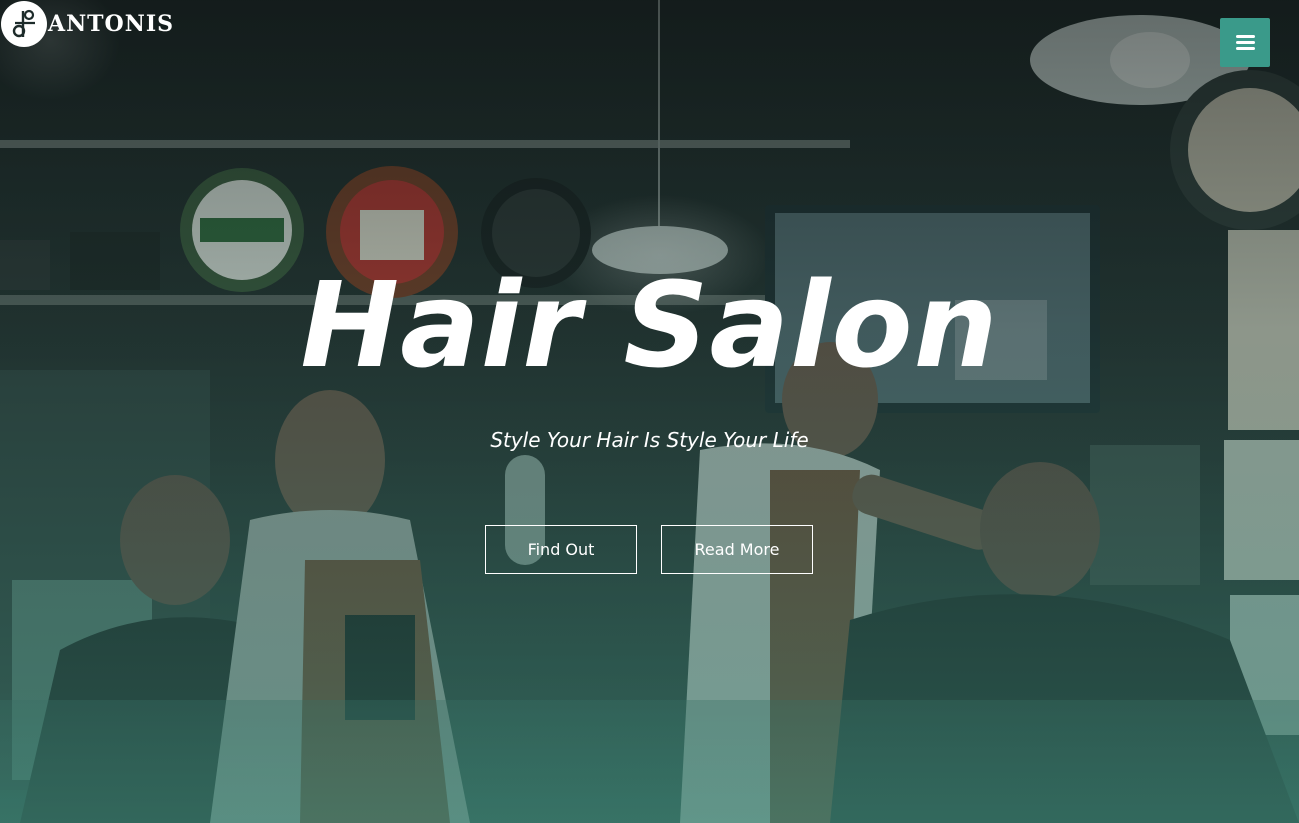 This screenshot has width=1299, height=823. What do you see at coordinates (111, 24) in the screenshot?
I see `brand-name: ANTONIS` at bounding box center [111, 24].